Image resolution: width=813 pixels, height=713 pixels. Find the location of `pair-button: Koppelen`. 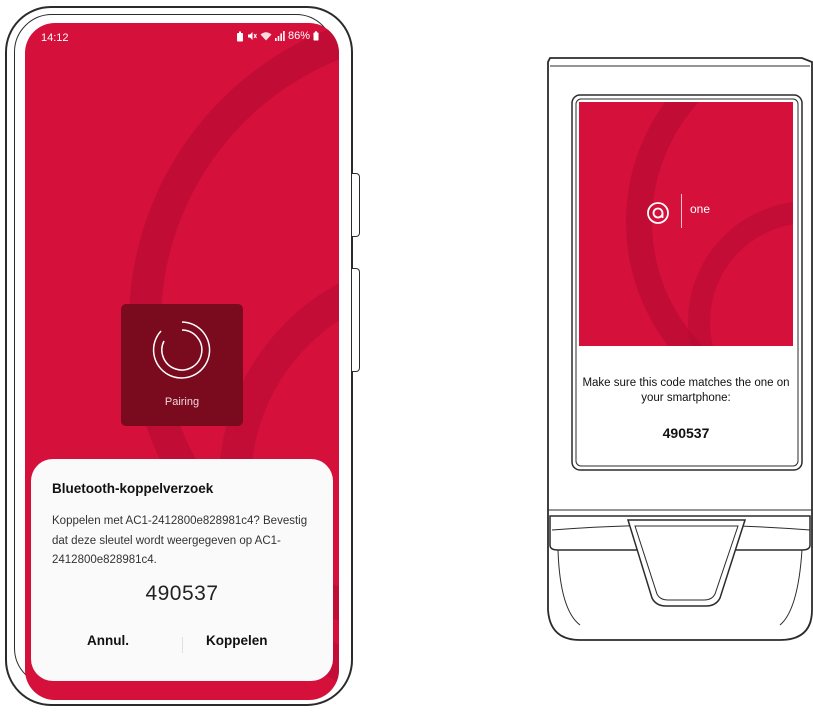

pair-button: Koppelen is located at coordinates (237, 640).